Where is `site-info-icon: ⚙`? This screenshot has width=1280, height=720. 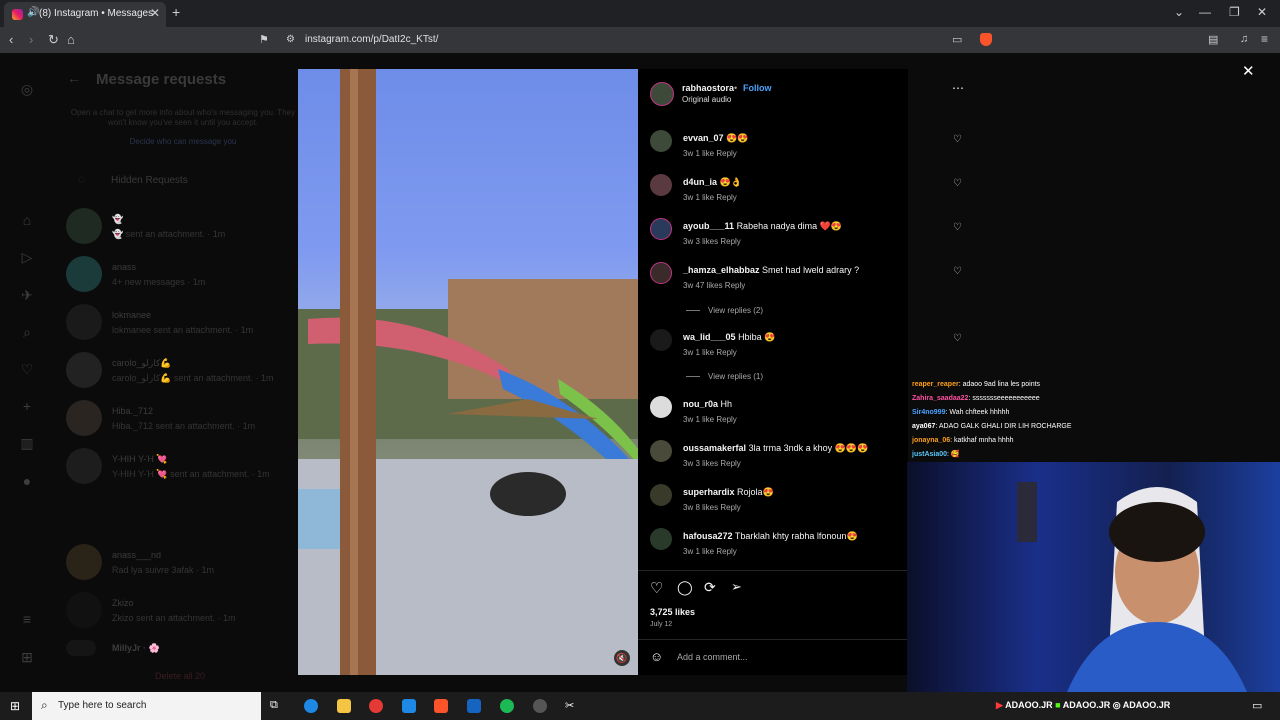
site-info-icon: ⚙ is located at coordinates (290, 39).